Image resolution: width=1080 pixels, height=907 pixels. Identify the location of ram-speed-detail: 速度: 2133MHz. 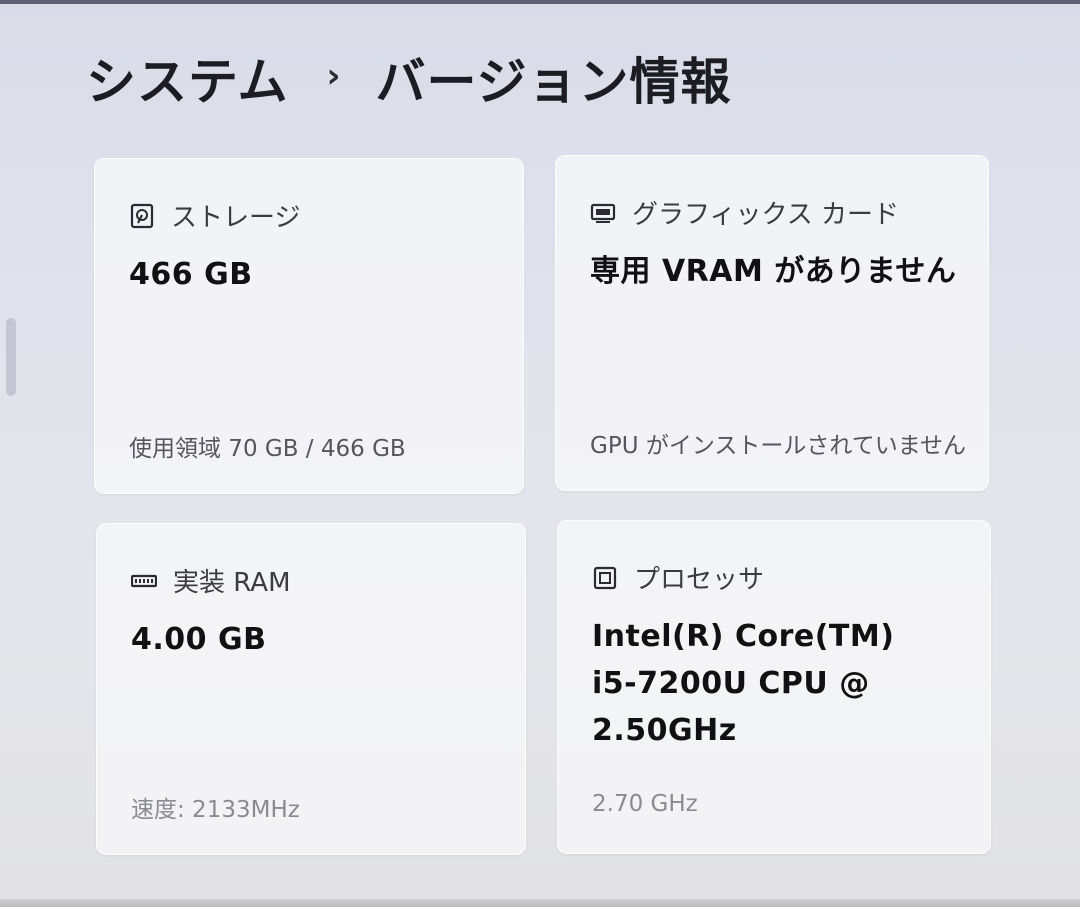
(215, 810).